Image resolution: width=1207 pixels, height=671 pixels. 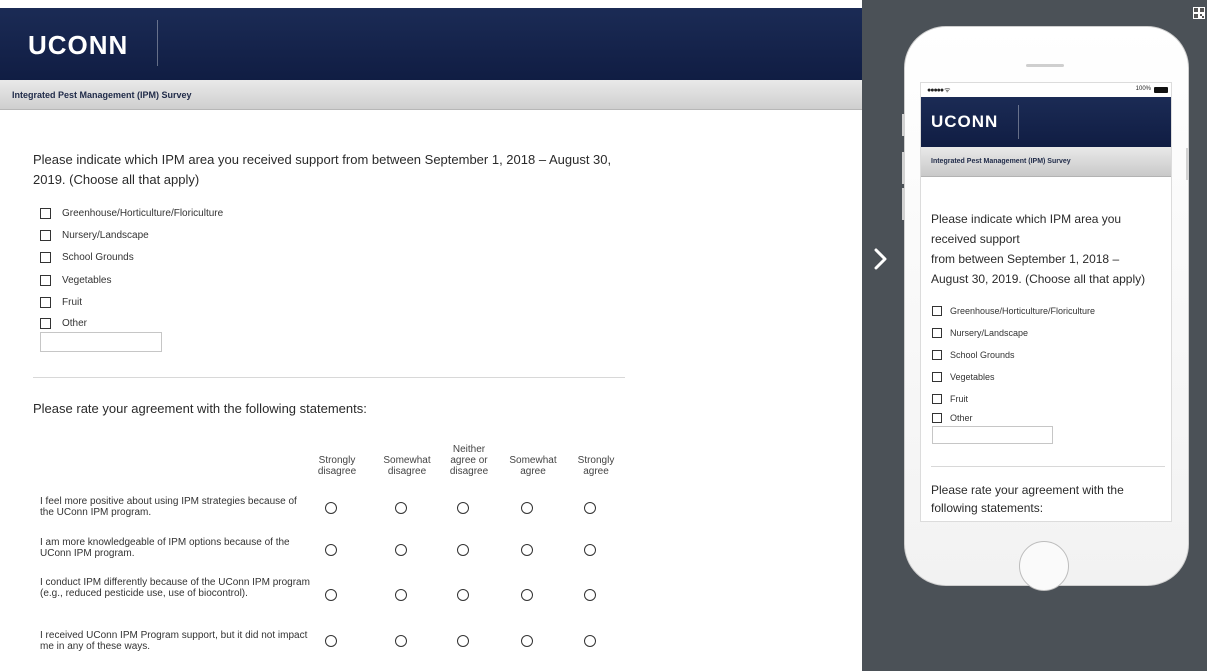 I want to click on question-line: following statements:, so click(x=987, y=508).